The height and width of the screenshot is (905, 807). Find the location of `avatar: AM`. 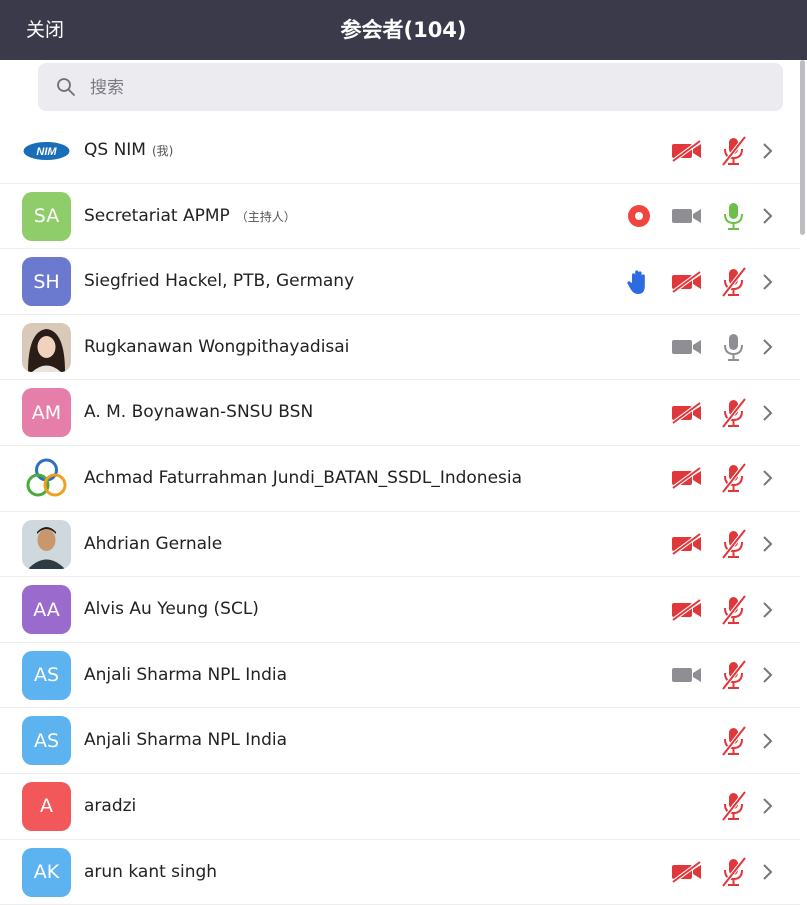

avatar: AM is located at coordinates (46, 413).